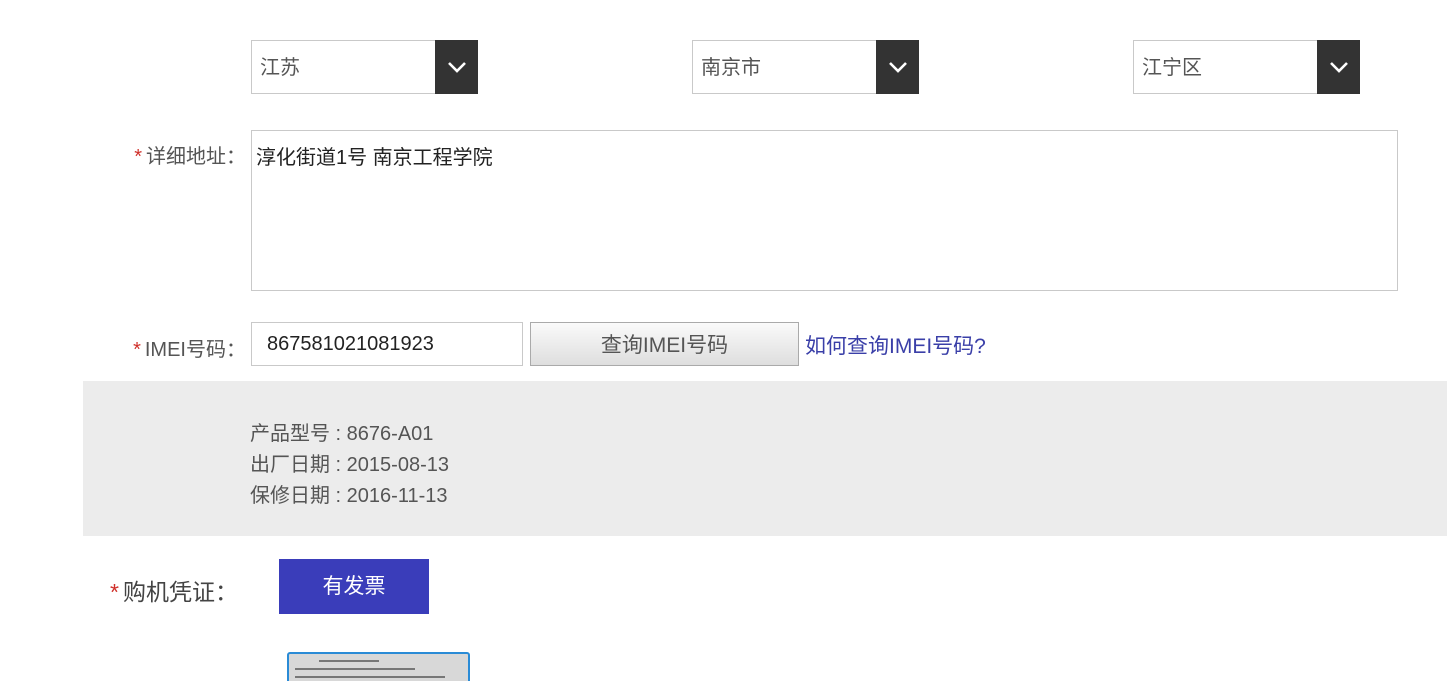 The image size is (1447, 681). What do you see at coordinates (349, 496) in the screenshot?
I see `warranty-date: 保修日期 : 2016-11-13` at bounding box center [349, 496].